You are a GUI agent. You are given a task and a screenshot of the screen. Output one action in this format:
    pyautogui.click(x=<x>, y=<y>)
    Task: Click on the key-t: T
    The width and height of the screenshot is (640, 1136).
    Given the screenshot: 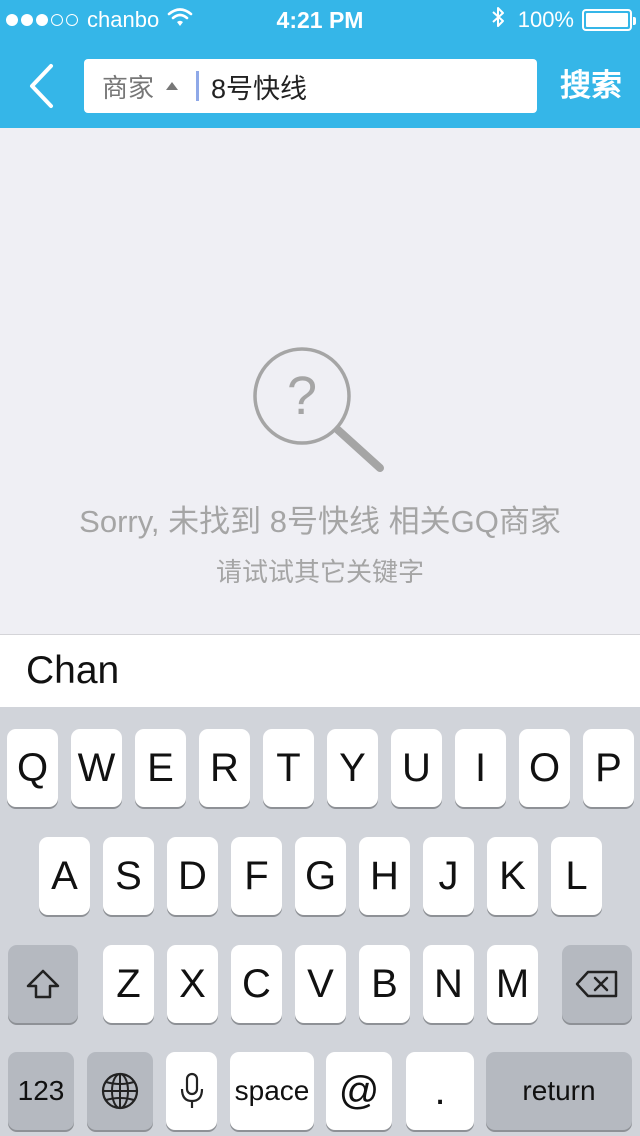 What is the action you would take?
    pyautogui.click(x=288, y=768)
    